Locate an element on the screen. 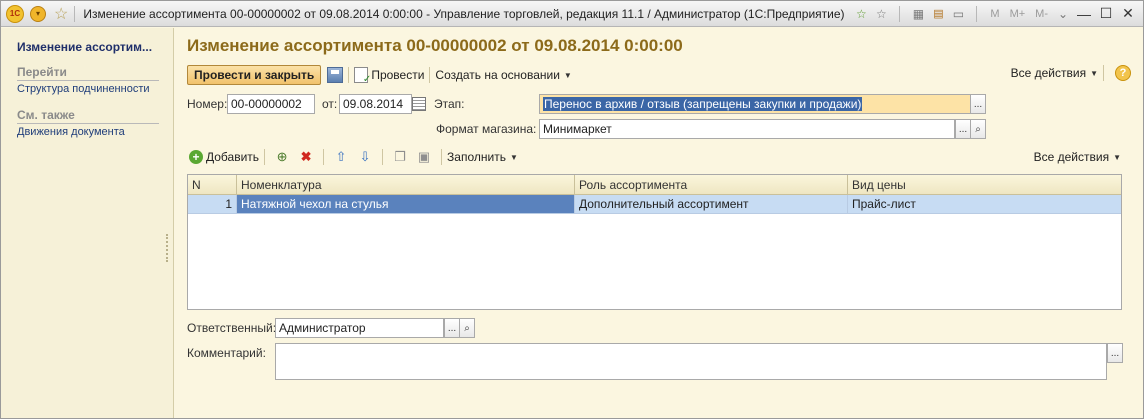 The height and width of the screenshot is (419, 1144). calendar-icon is located at coordinates (419, 104).